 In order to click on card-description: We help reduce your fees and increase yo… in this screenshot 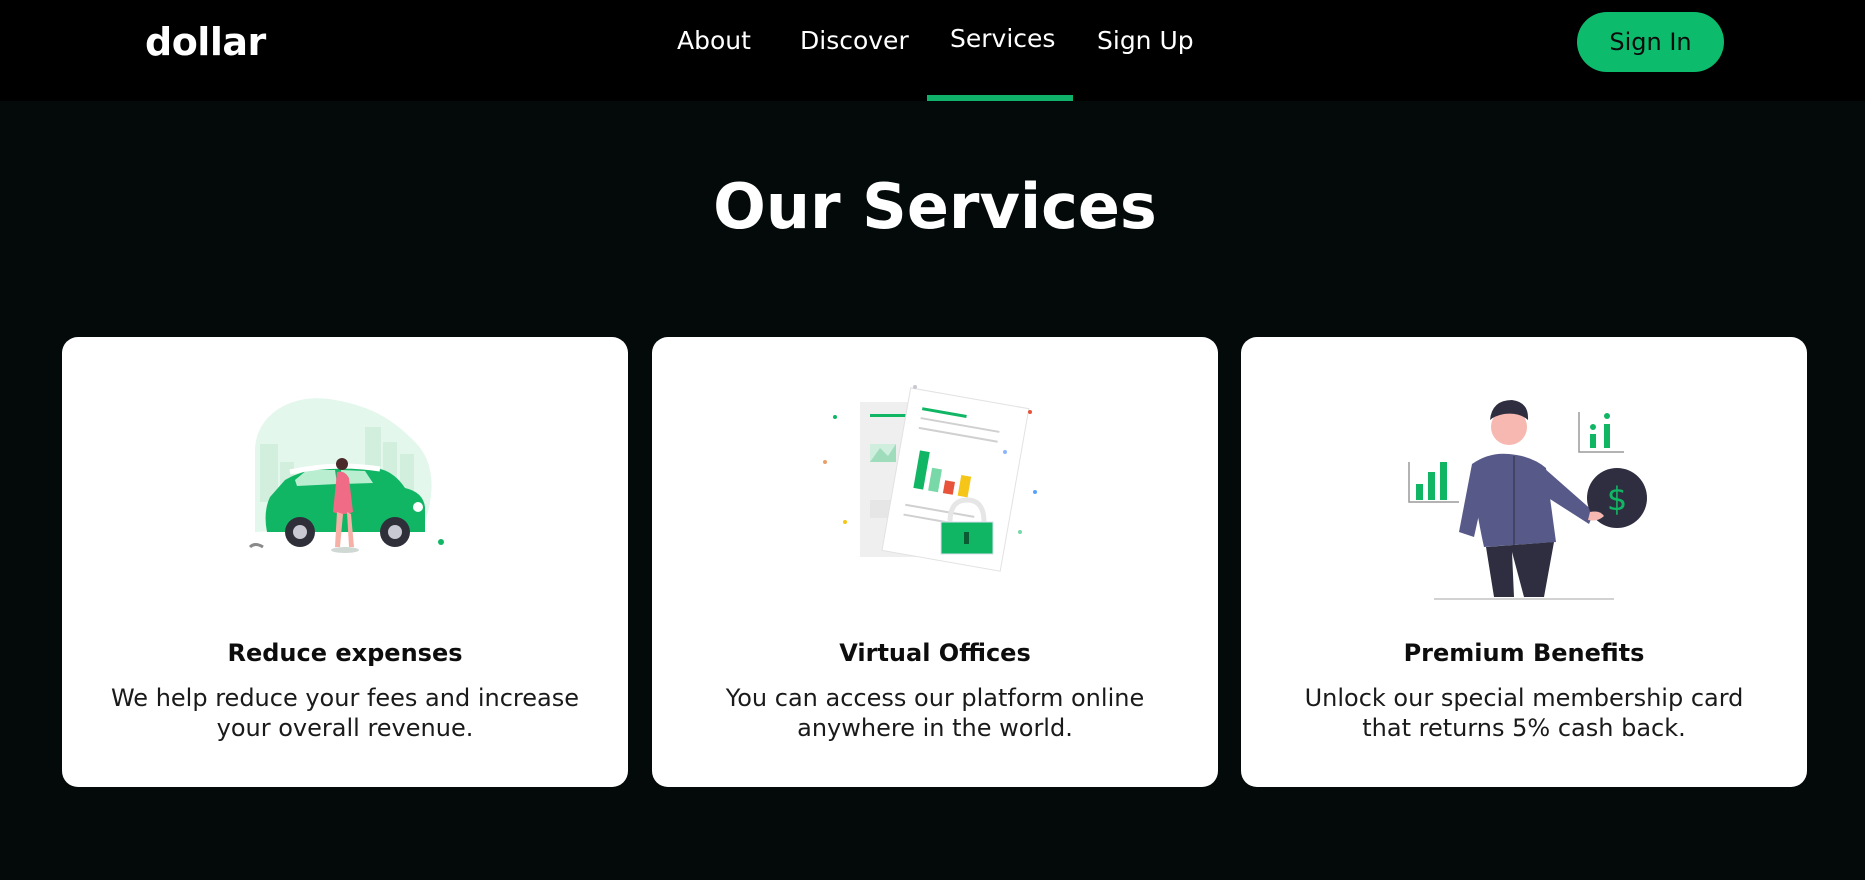, I will do `click(344, 713)`.